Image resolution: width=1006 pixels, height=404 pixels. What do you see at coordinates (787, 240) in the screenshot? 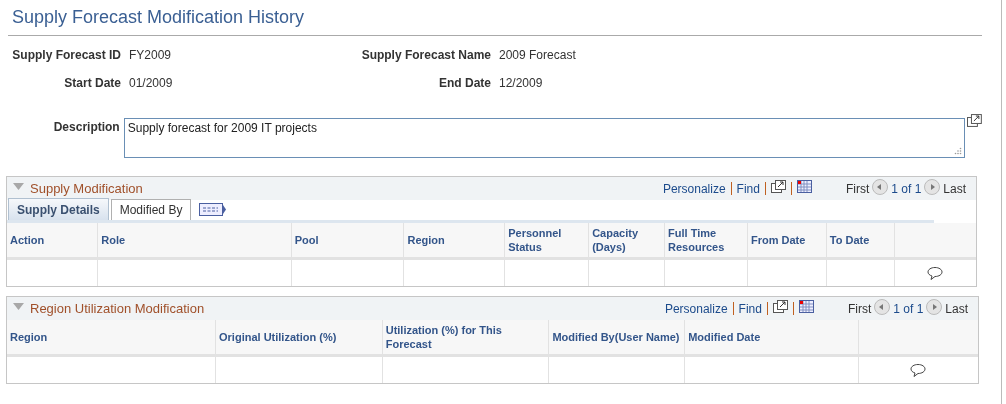
I see `column-header: From Date` at bounding box center [787, 240].